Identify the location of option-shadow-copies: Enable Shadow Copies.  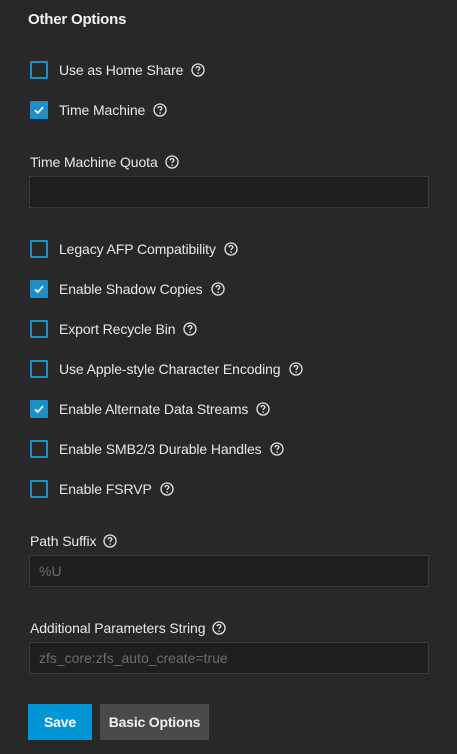
(127, 289).